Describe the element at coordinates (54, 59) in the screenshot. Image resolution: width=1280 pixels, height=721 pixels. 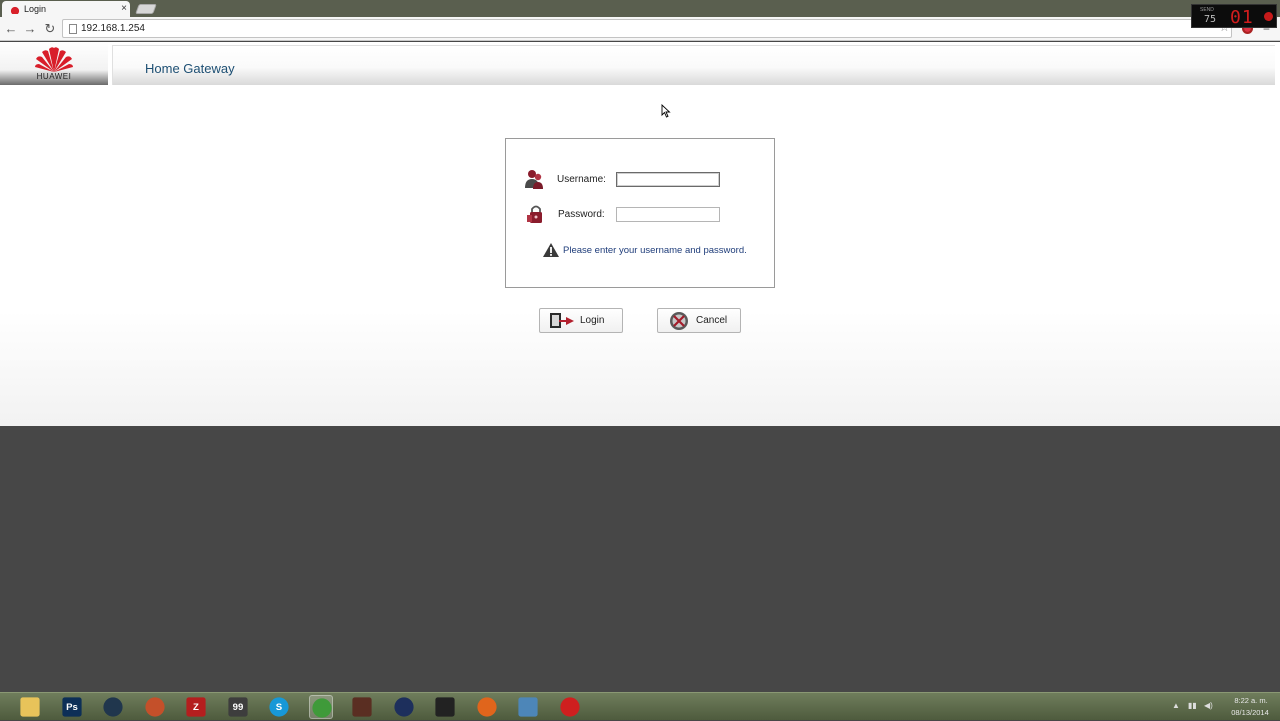
I see `huawei-logo-icon` at that location.